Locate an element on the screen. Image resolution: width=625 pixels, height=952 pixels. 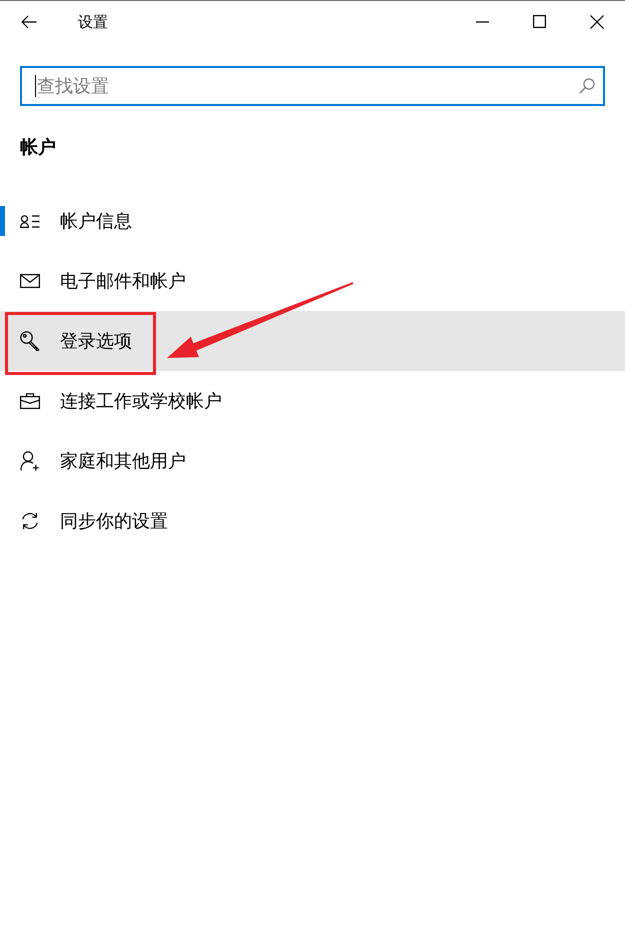
envelope-icon is located at coordinates (30, 281).